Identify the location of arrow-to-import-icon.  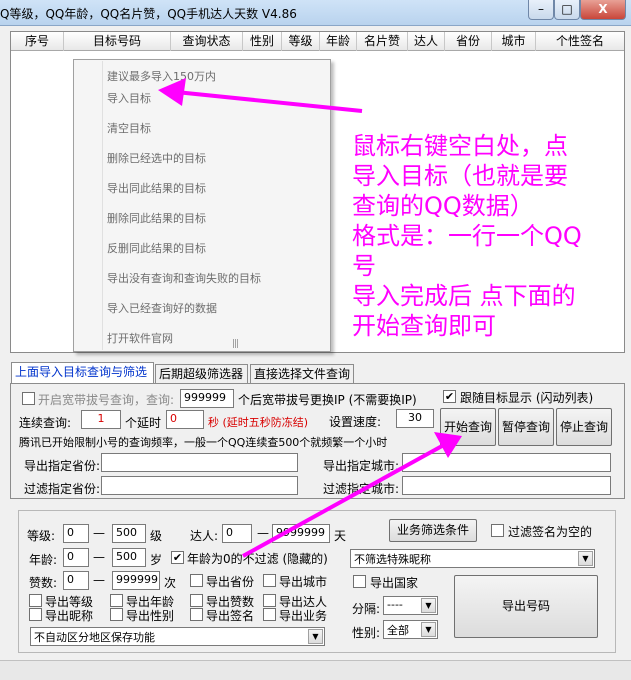
(269, 101).